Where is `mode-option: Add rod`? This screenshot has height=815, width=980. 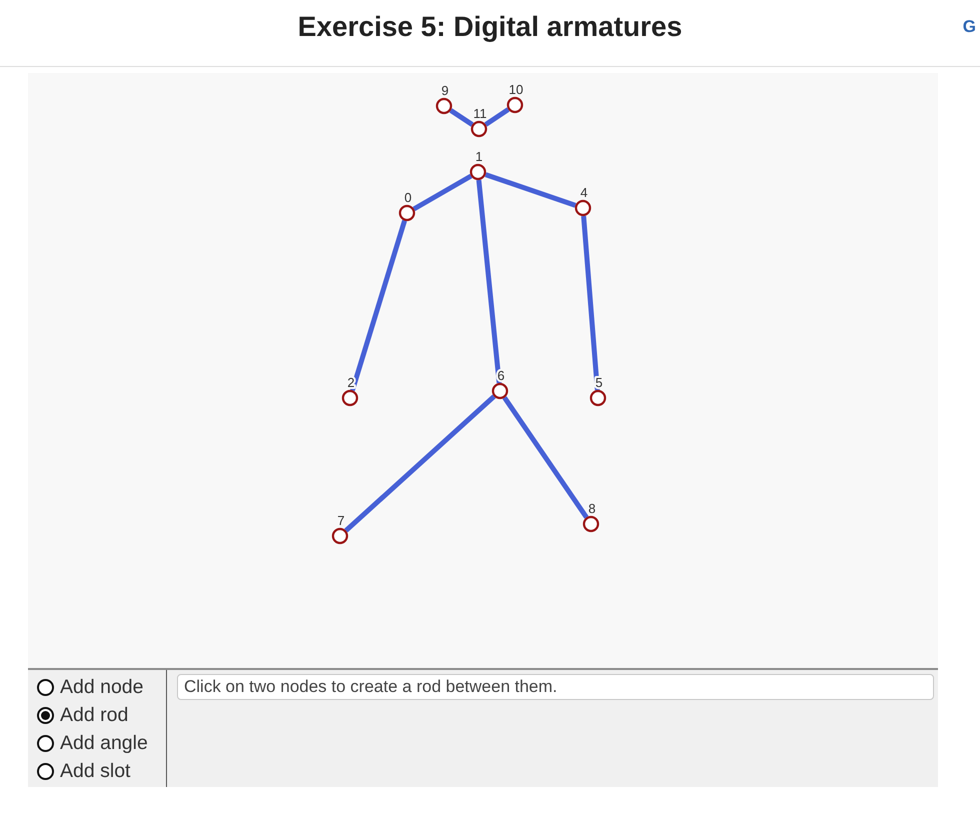 mode-option: Add rod is located at coordinates (101, 715).